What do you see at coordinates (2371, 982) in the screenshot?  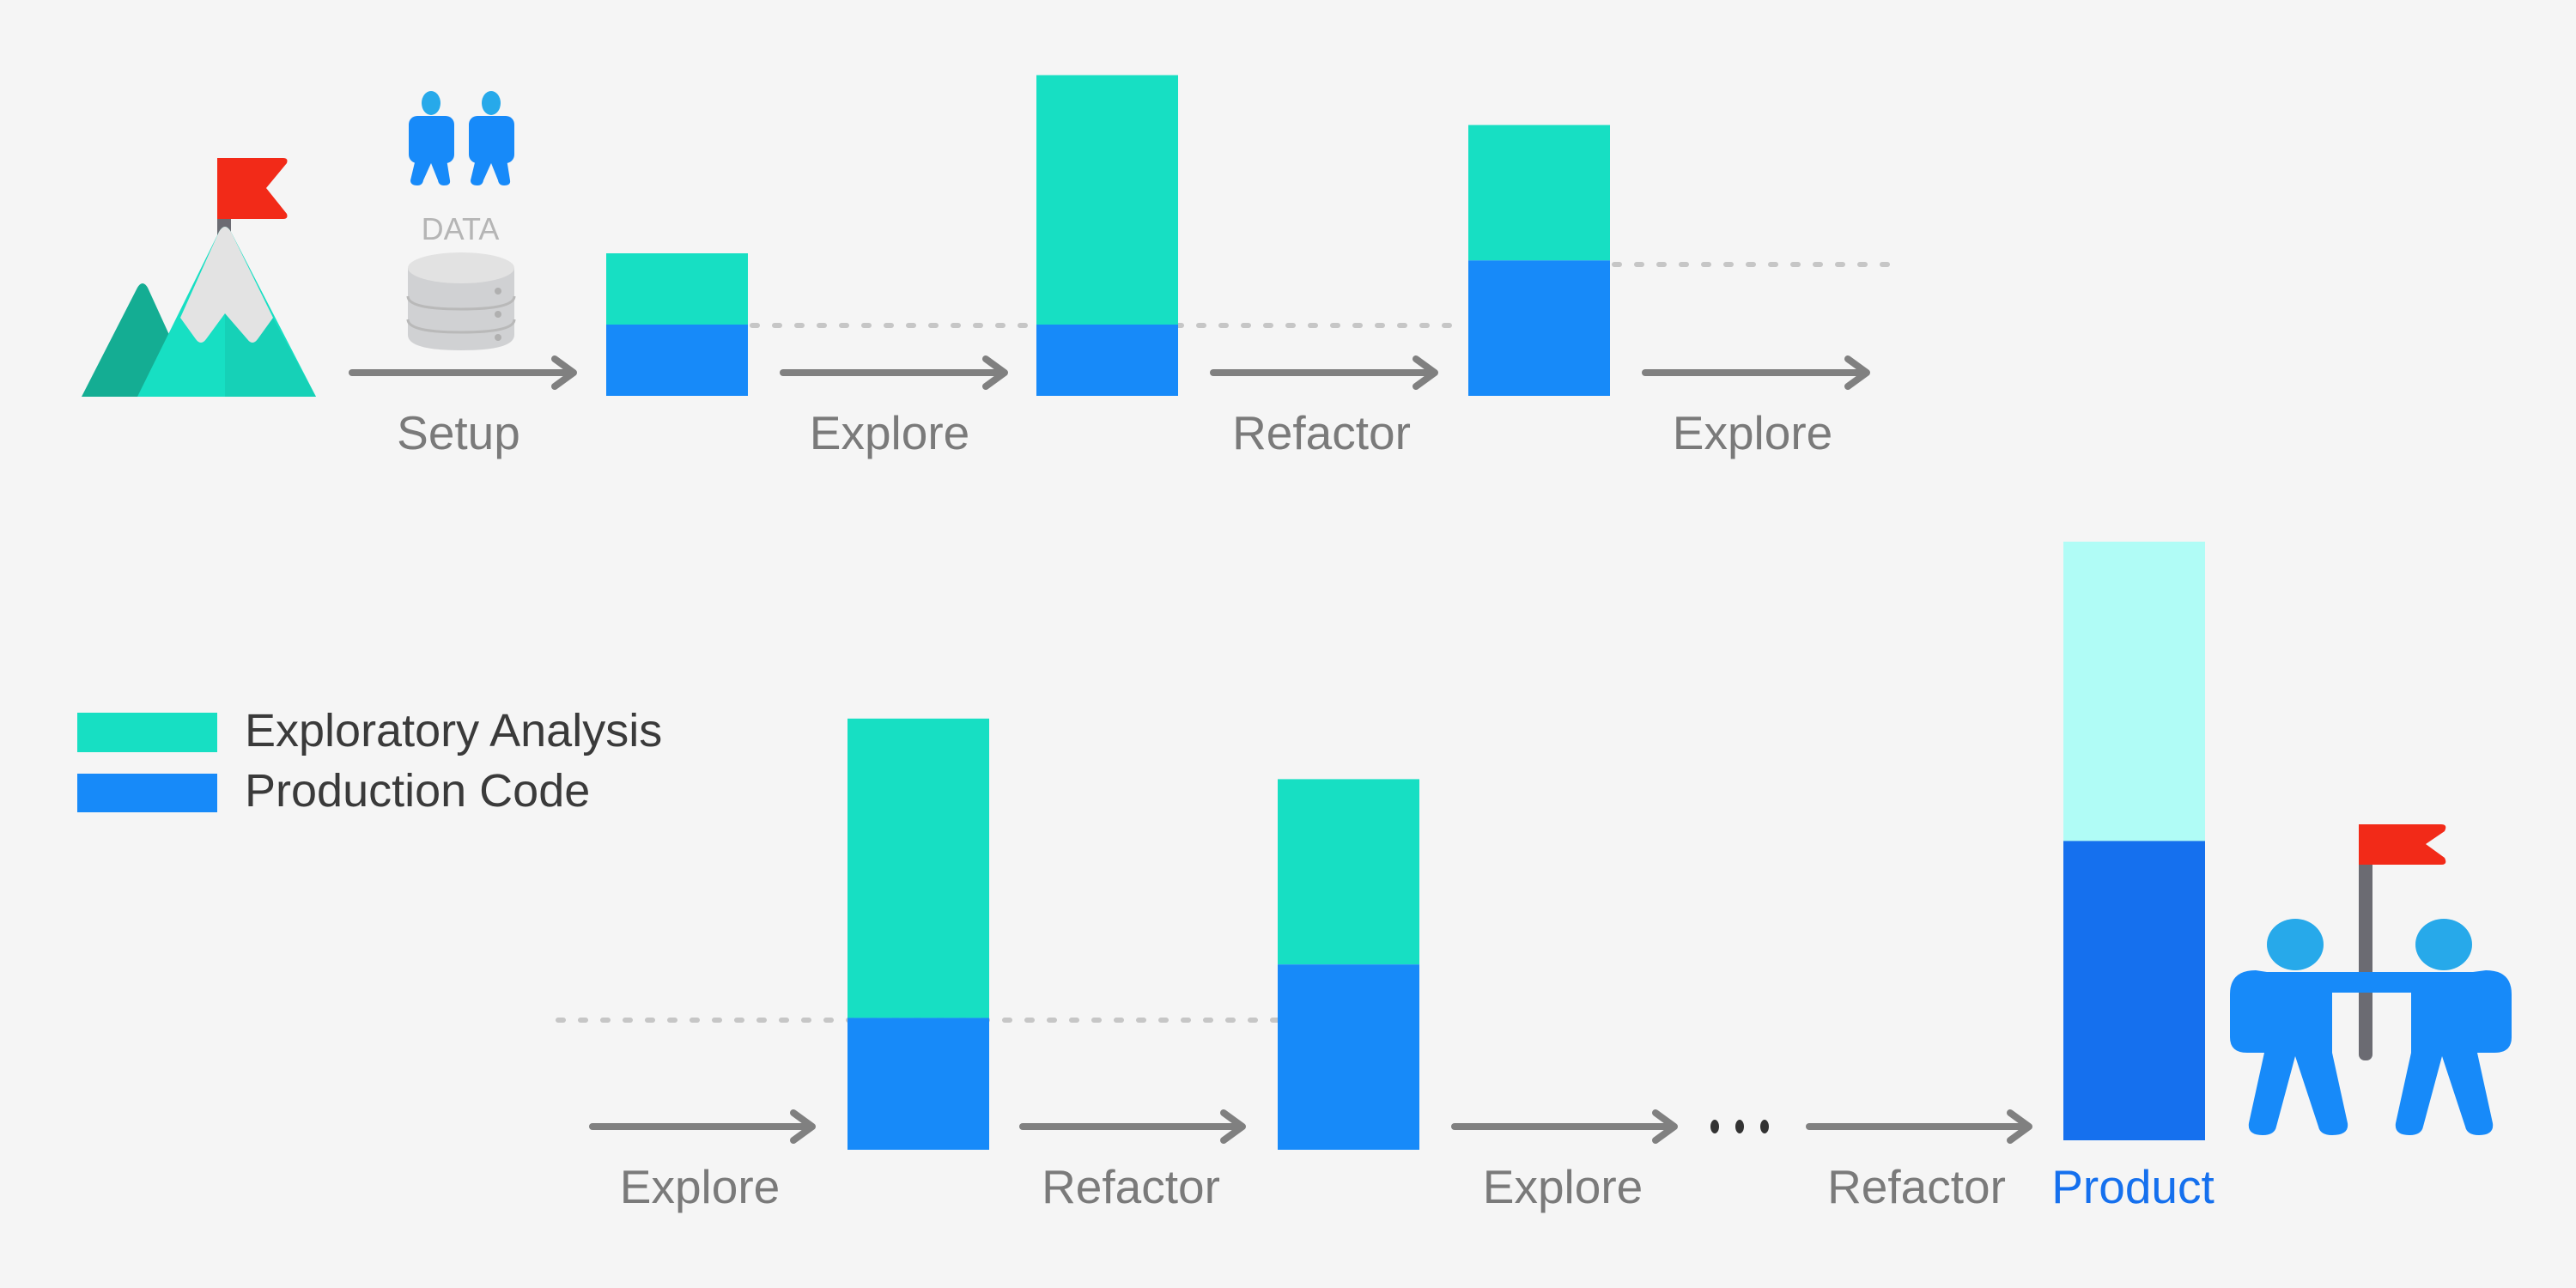 I see `team-flag-icon` at bounding box center [2371, 982].